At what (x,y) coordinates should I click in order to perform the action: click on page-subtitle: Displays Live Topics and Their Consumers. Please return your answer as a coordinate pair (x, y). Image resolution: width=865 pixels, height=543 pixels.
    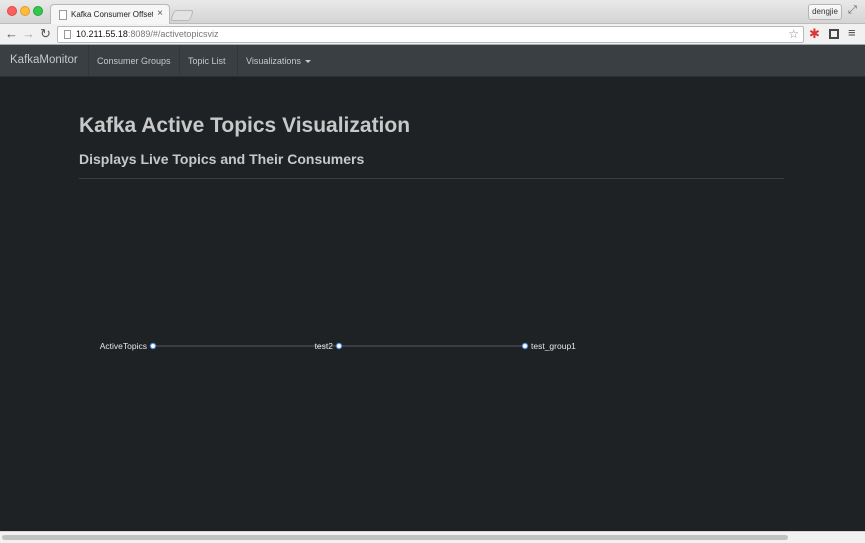
    Looking at the image, I should click on (222, 159).